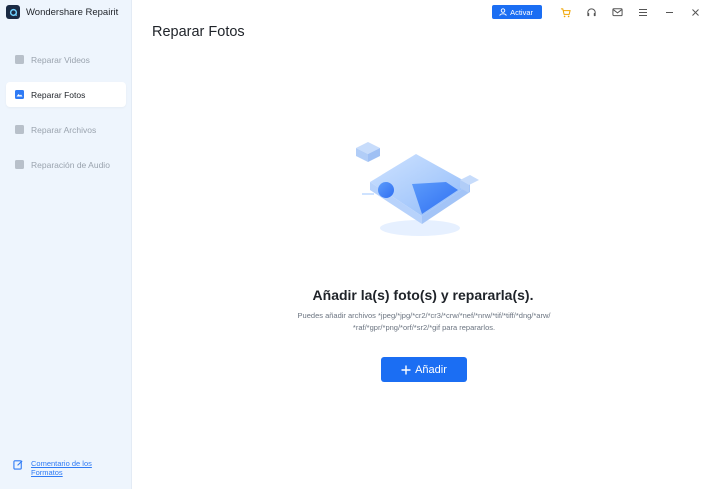 This screenshot has width=714, height=489. What do you see at coordinates (71, 468) in the screenshot?
I see `feedback-label: Comentario de los Formatos` at bounding box center [71, 468].